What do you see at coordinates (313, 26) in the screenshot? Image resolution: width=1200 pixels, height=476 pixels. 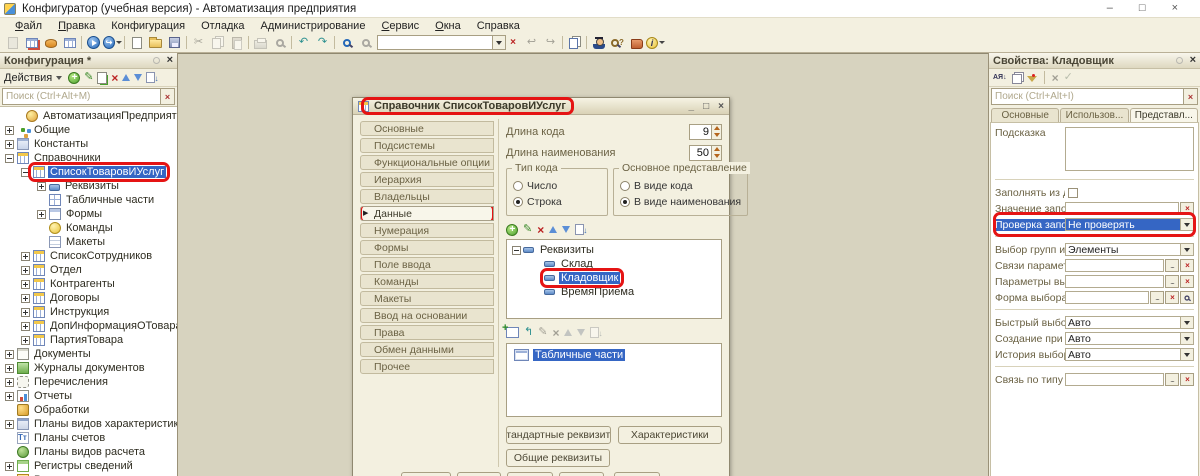 I see `menu-administration: Администрирование` at bounding box center [313, 26].